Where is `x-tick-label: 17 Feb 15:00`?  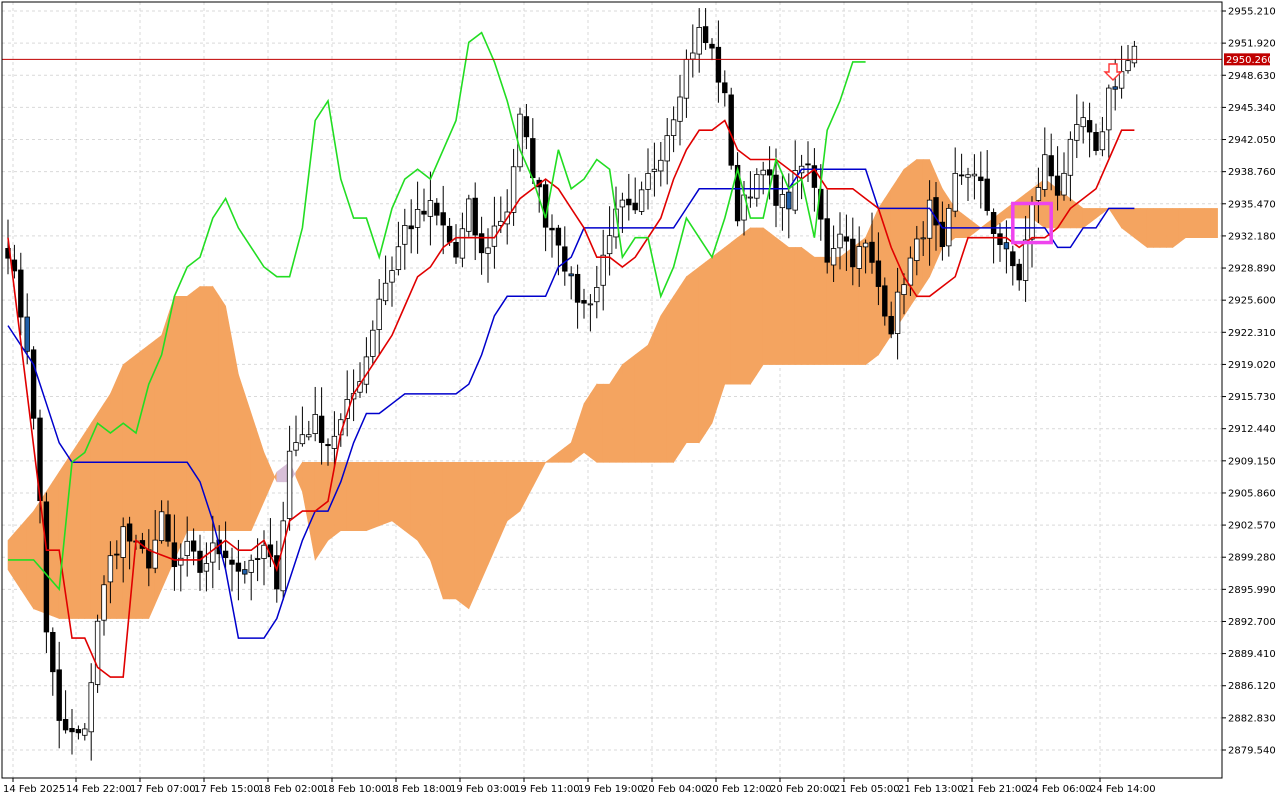
x-tick-label: 17 Feb 15:00 is located at coordinates (227, 789).